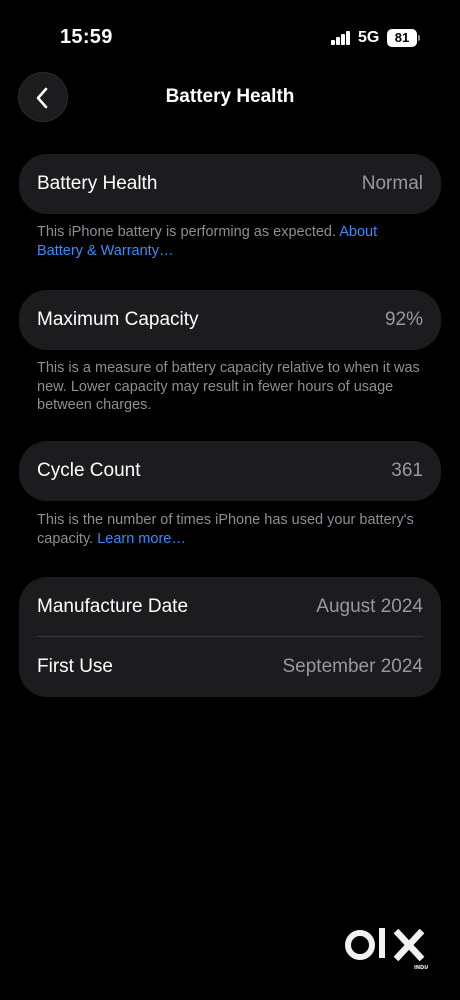 The height and width of the screenshot is (1000, 460). Describe the element at coordinates (118, 319) in the screenshot. I see `max-capacity-label: Maximum Capacity` at that location.